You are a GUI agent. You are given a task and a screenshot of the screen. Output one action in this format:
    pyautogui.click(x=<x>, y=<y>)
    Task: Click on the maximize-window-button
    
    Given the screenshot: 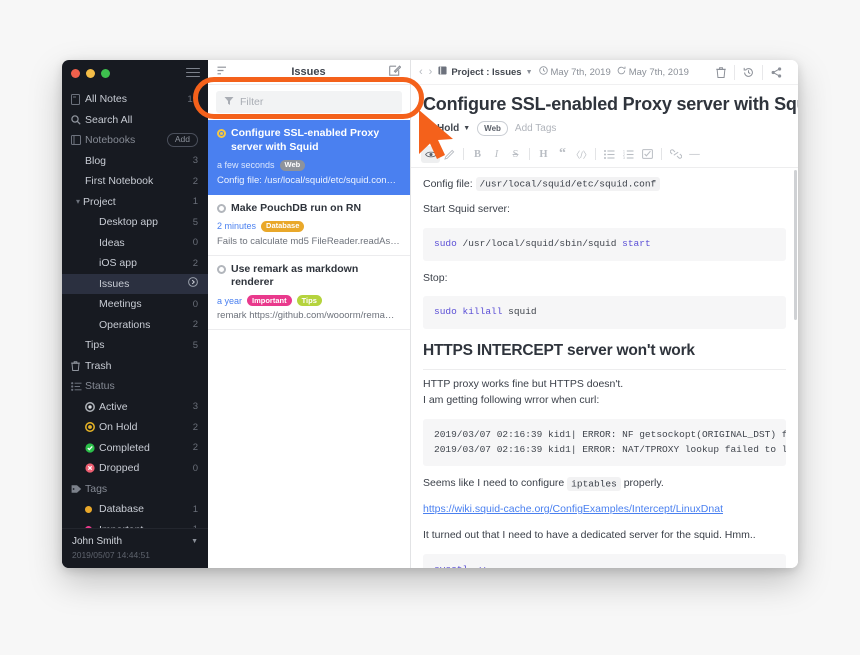 What is the action you would take?
    pyautogui.click(x=105, y=73)
    